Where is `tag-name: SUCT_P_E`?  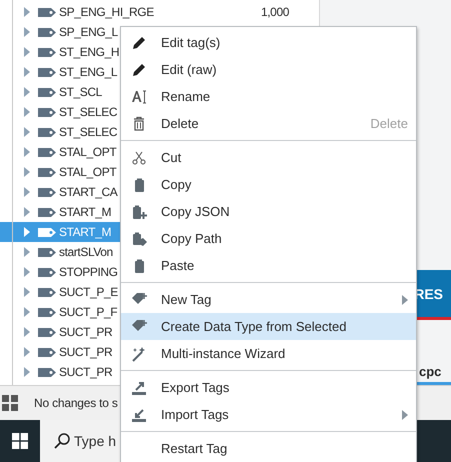
tag-name: SUCT_P_E is located at coordinates (88, 292).